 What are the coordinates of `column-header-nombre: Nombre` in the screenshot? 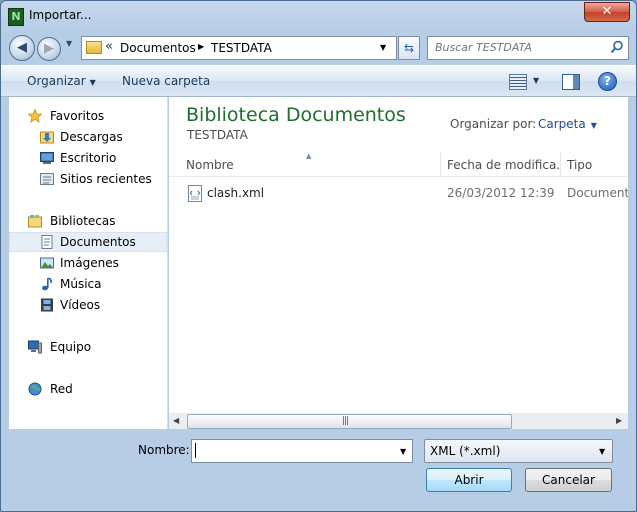 It's located at (306, 165).